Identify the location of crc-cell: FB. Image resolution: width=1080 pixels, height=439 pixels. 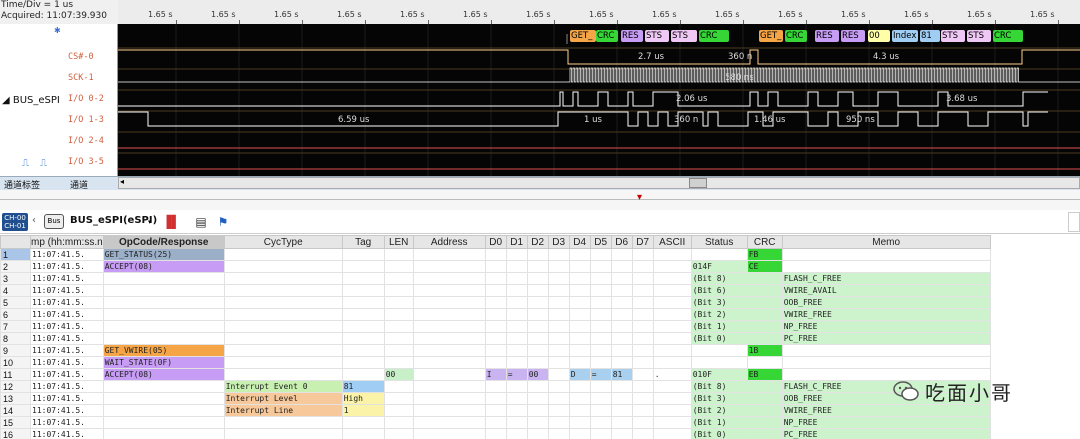
(764, 254).